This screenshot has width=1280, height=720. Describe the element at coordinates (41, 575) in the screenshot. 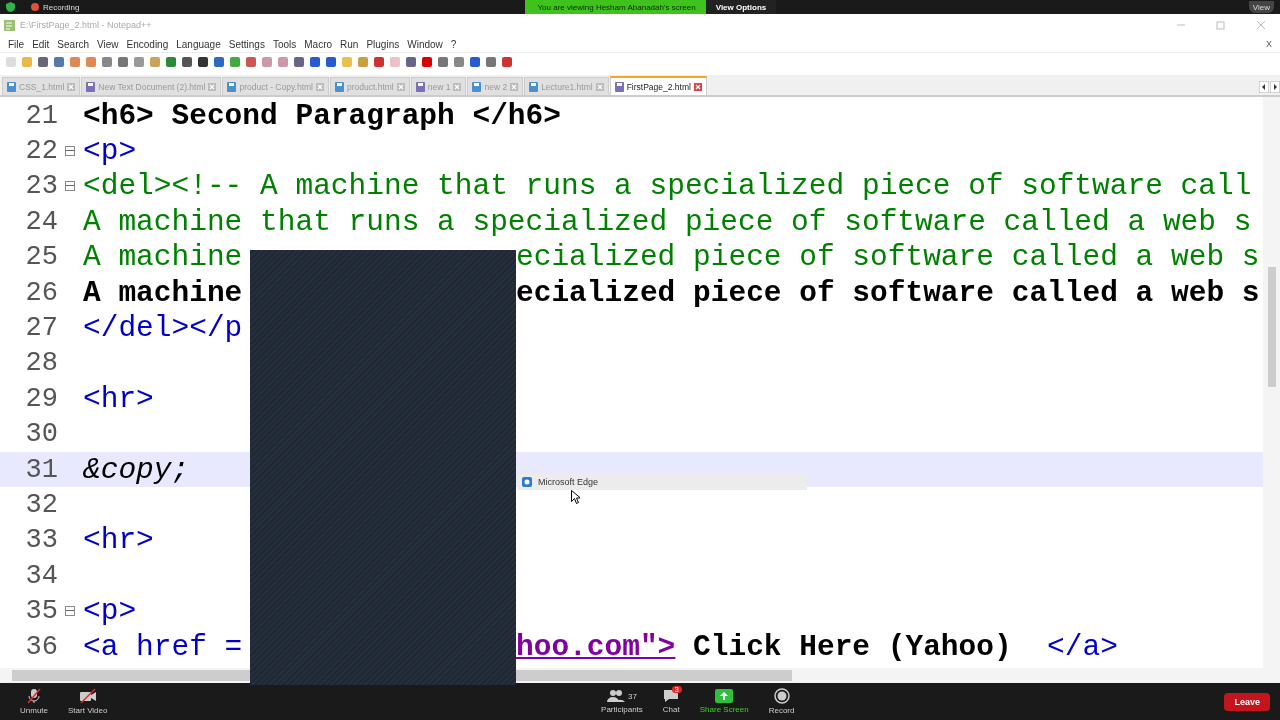

I see `line-number: 34` at that location.